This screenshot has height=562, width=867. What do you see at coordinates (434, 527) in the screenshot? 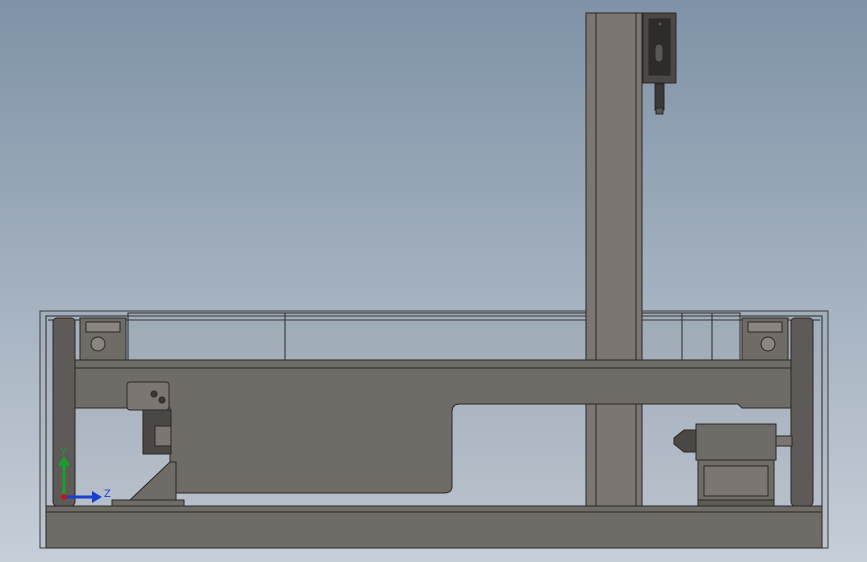
I see `base-plate` at bounding box center [434, 527].